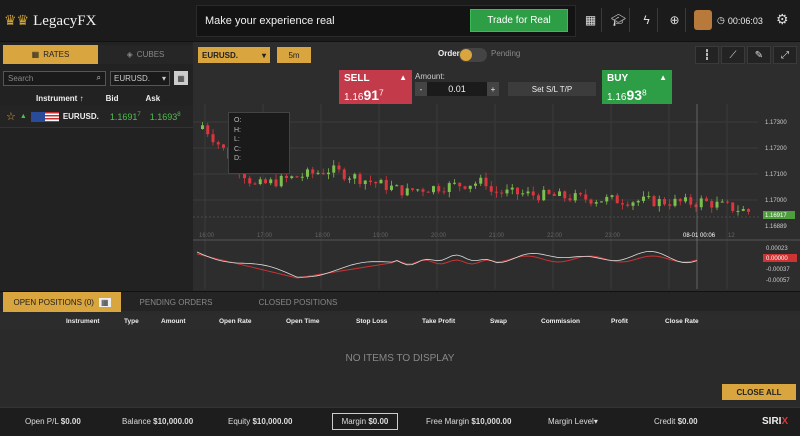 This screenshot has height=436, width=800. Describe the element at coordinates (260, 421) in the screenshot. I see `equity: Equity $10,000.00` at that location.